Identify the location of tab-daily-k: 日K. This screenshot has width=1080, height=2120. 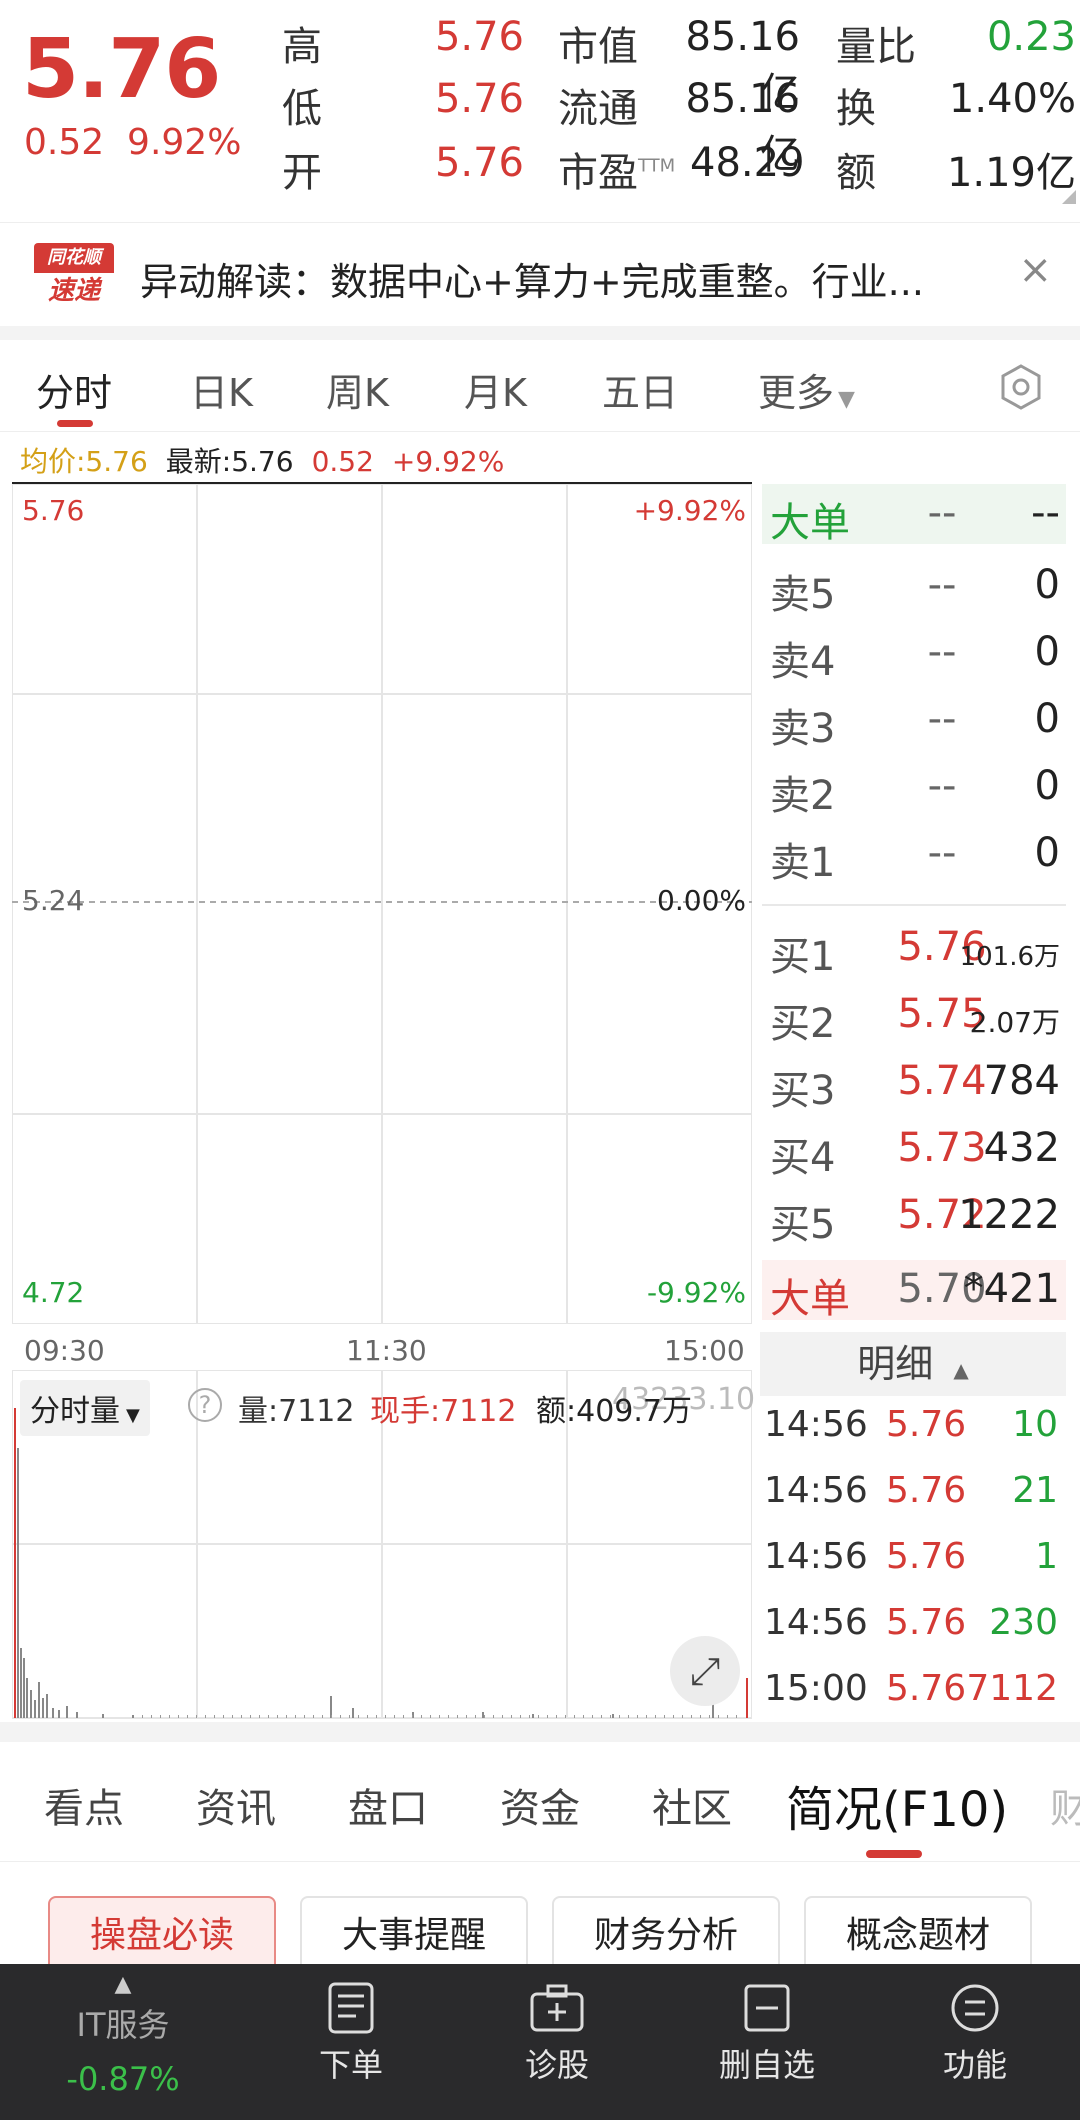
(221, 389).